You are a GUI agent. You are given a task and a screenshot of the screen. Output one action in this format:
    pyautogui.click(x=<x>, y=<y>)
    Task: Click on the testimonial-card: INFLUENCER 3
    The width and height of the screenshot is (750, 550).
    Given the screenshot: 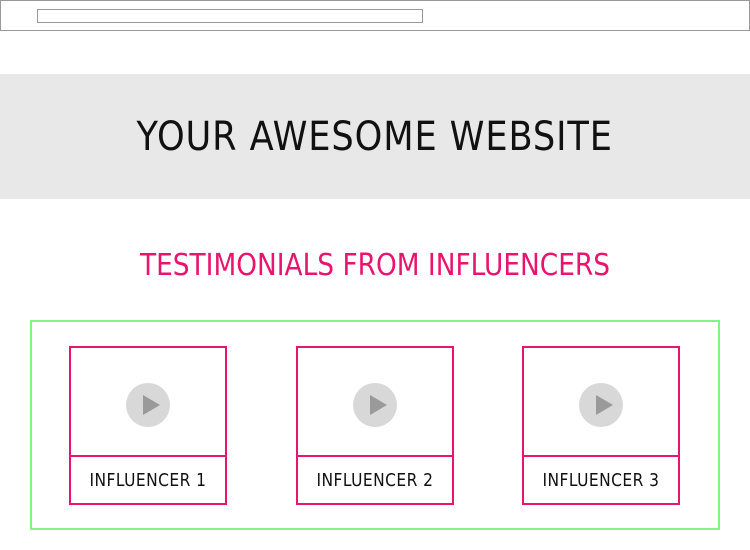 What is the action you would take?
    pyautogui.click(x=601, y=425)
    